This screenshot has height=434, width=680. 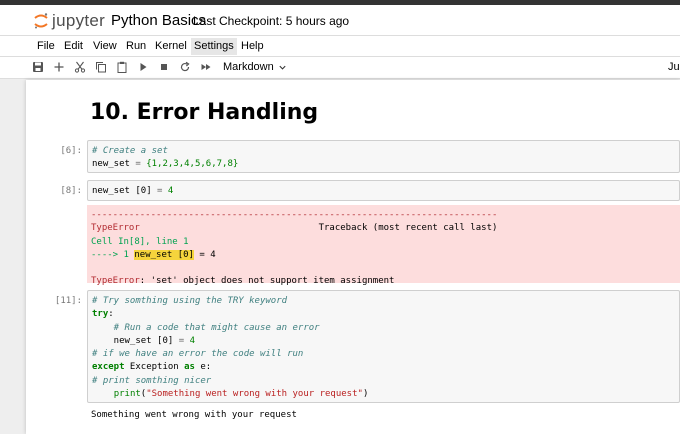 What do you see at coordinates (143, 67) in the screenshot?
I see `run-icon` at bounding box center [143, 67].